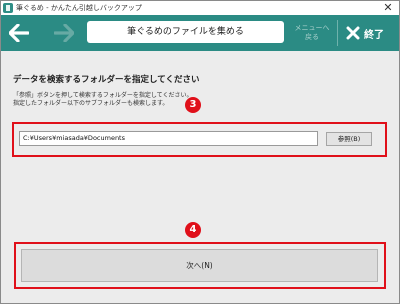 The image size is (400, 304). I want to click on forward-button, so click(64, 33).